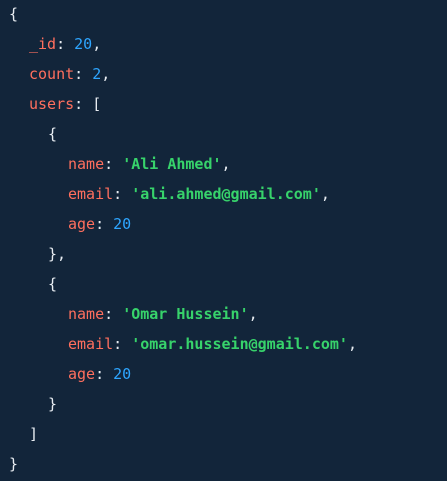 Image resolution: width=447 pixels, height=481 pixels. I want to click on line-user-1-open: {, so click(52, 284).